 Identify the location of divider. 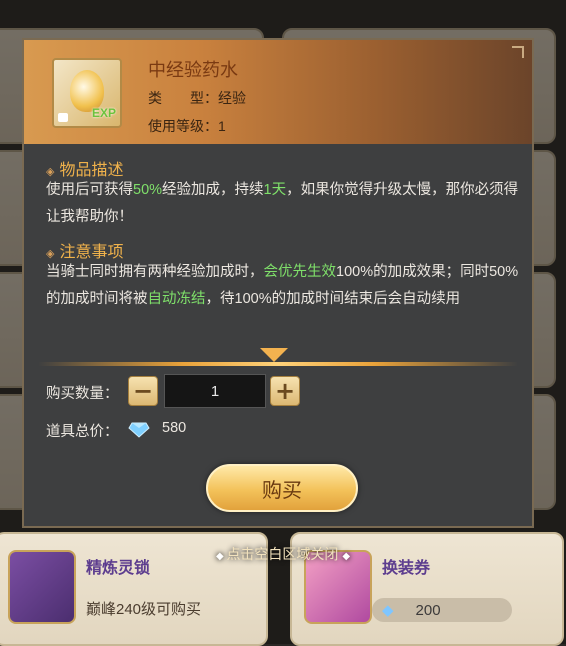
(278, 364).